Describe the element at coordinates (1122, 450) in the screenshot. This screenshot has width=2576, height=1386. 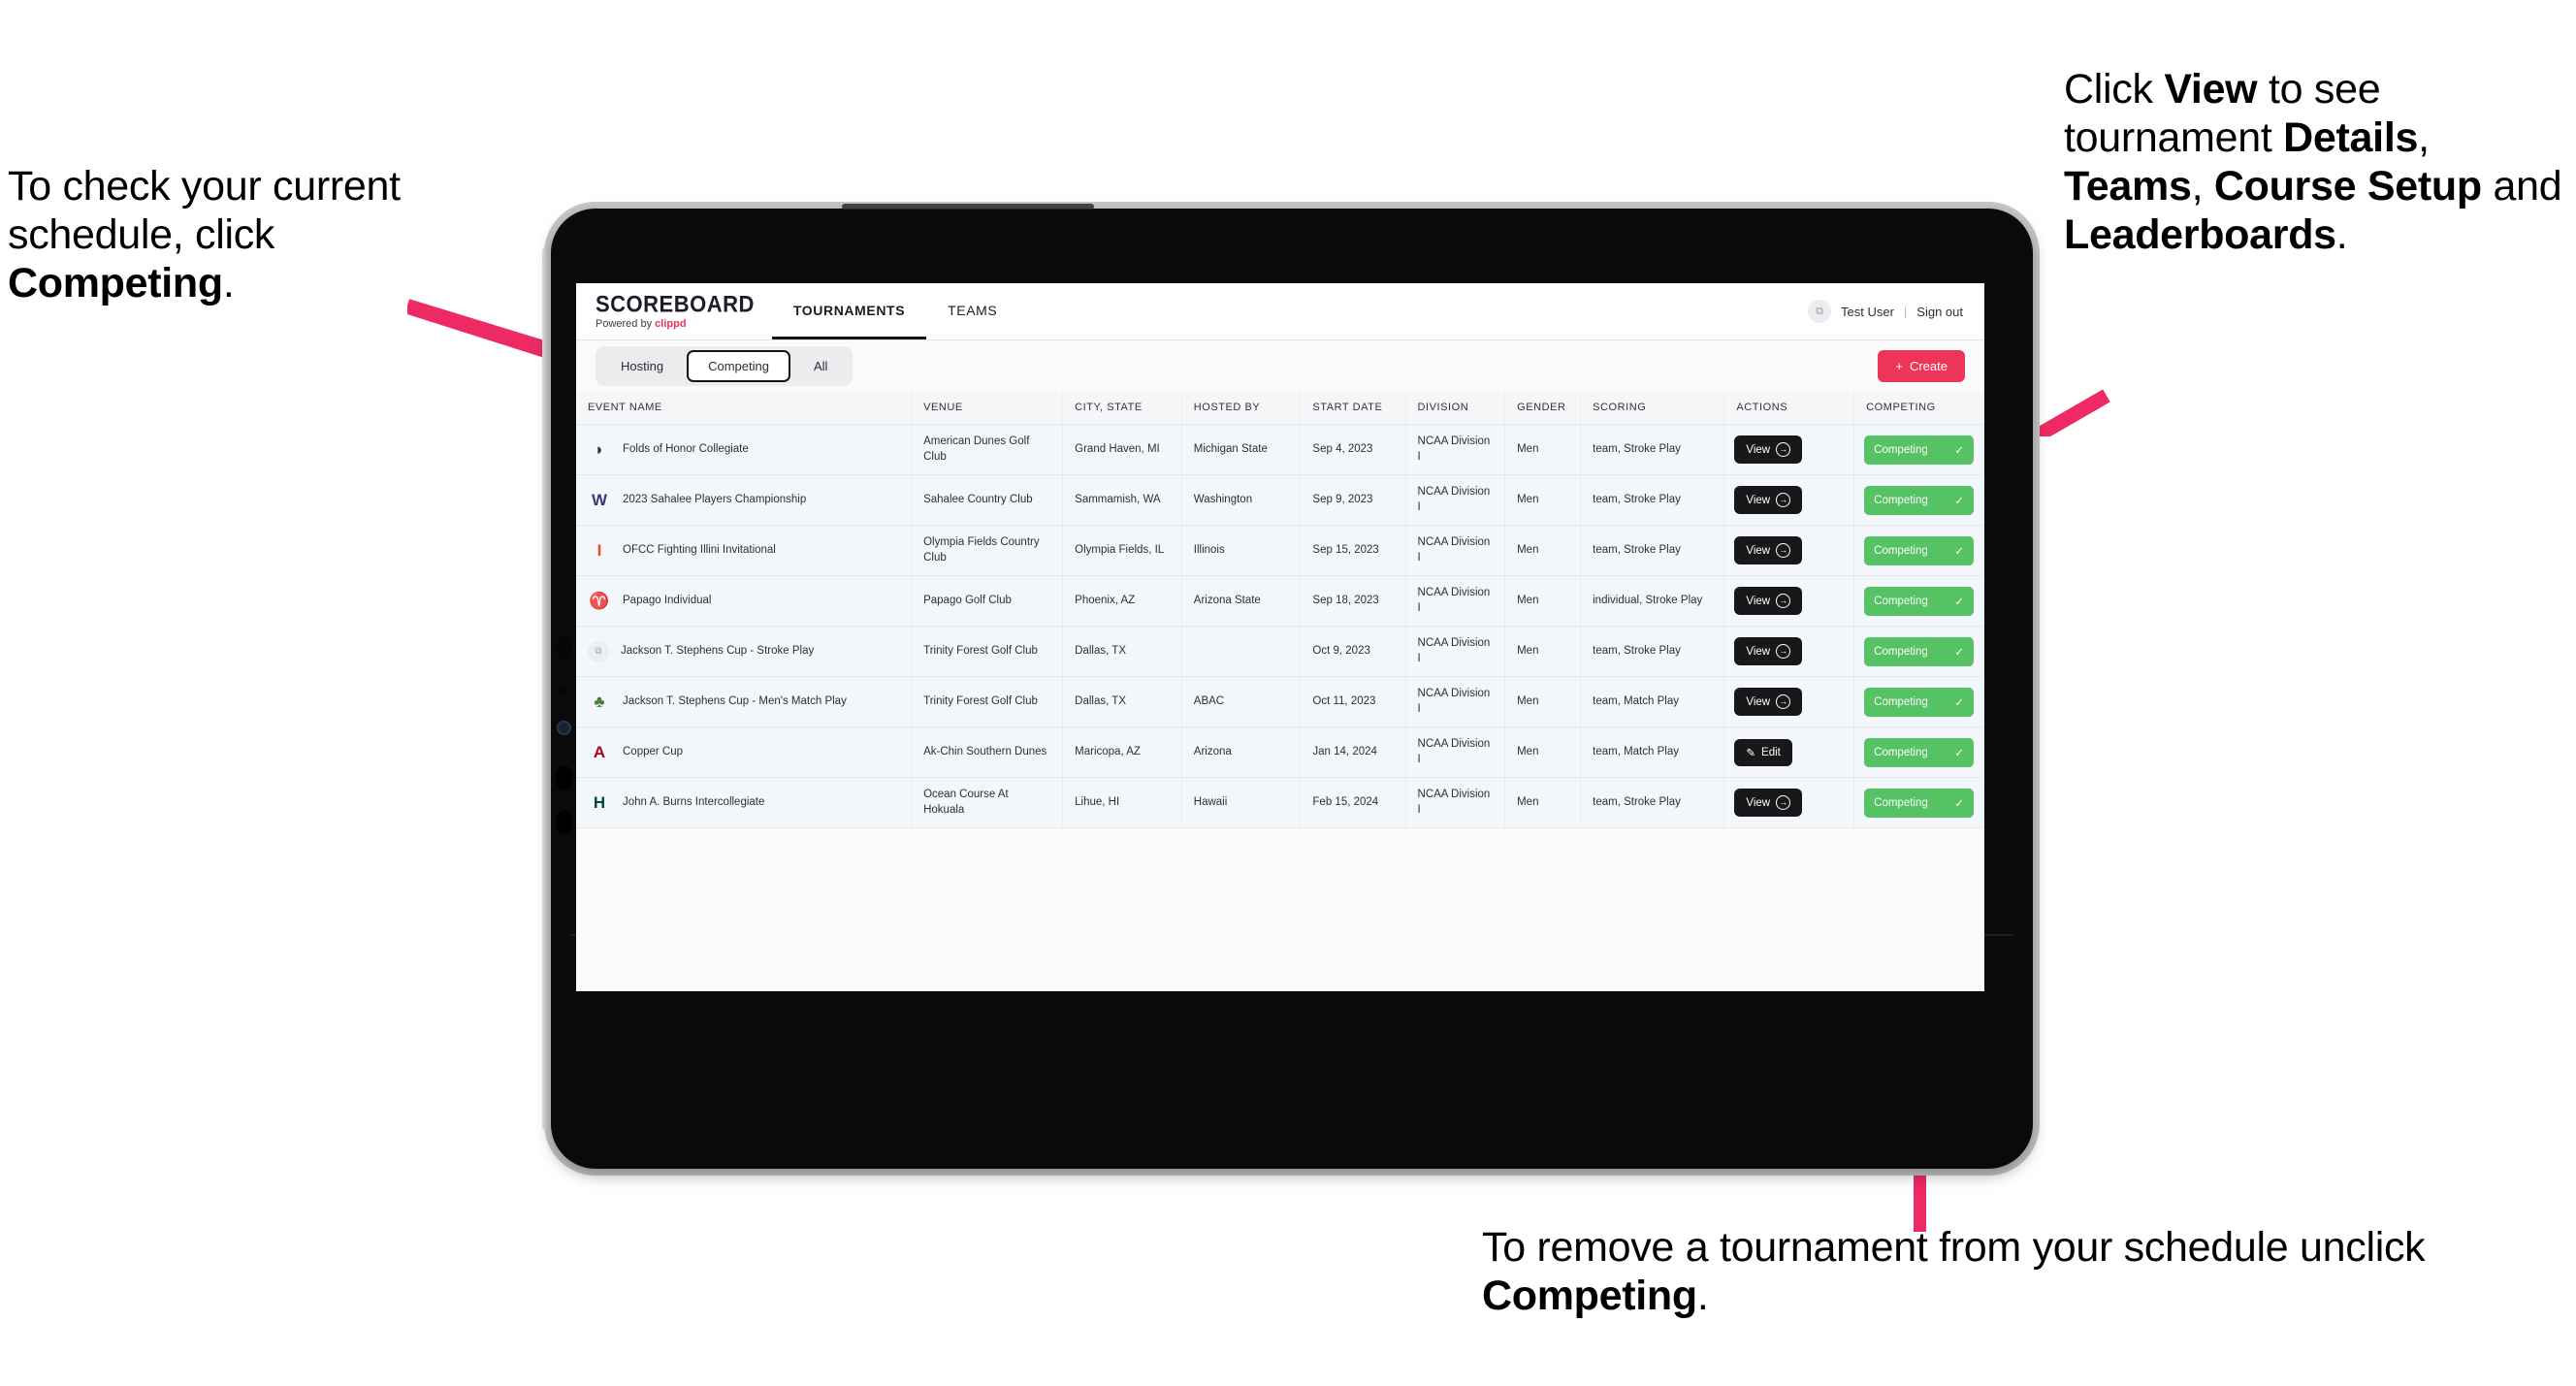
I see `cell-city-state: Grand Haven, MI` at that location.